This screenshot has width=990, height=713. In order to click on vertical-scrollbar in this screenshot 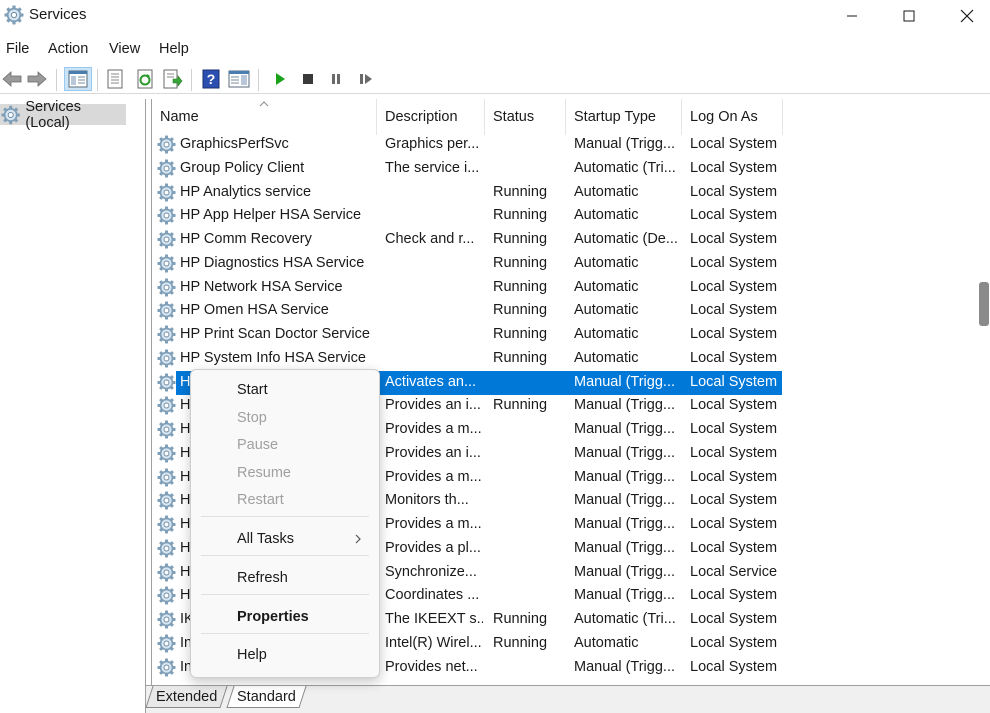, I will do `click(982, 392)`.